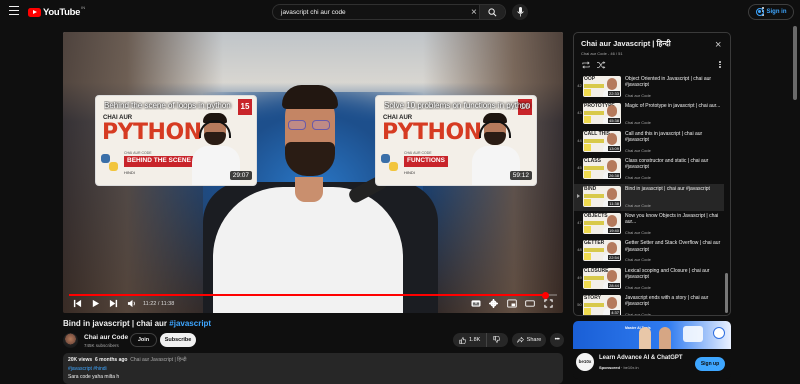 The height and width of the screenshot is (384, 800). What do you see at coordinates (592, 161) in the screenshot?
I see `thumbnail-text: CLASS` at bounding box center [592, 161].